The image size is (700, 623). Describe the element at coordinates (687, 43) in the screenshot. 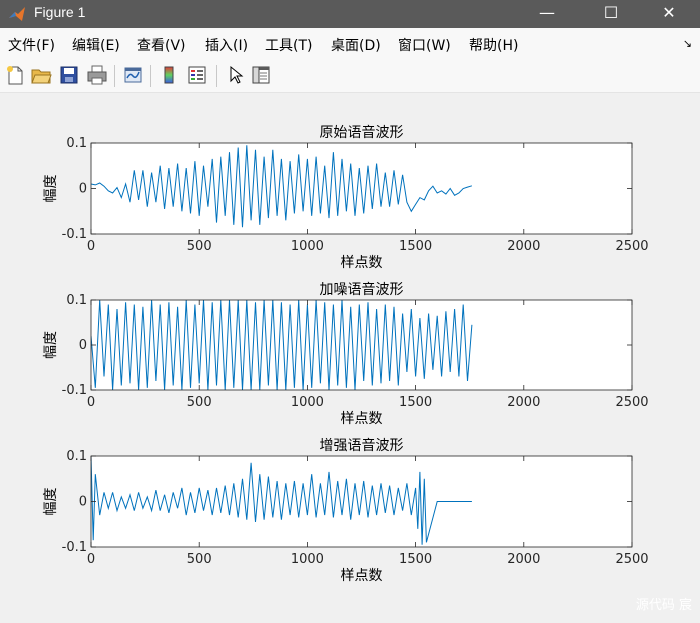

I see `menu-overflow-icon: ↘` at that location.